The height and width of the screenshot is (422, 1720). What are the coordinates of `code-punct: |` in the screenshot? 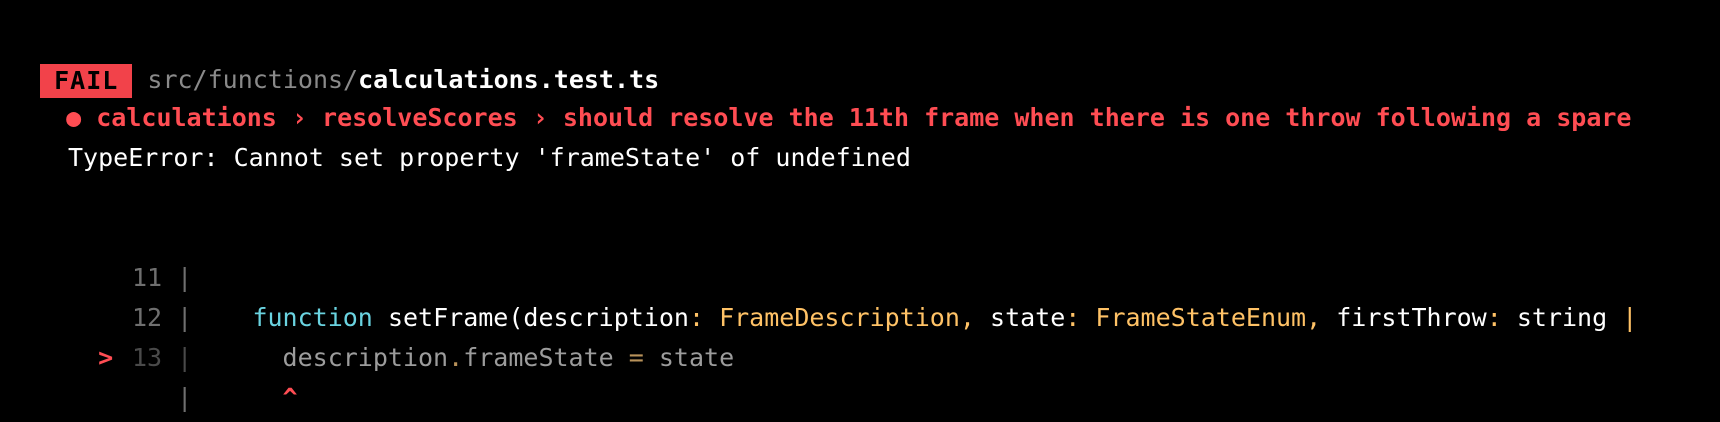 It's located at (1622, 317).